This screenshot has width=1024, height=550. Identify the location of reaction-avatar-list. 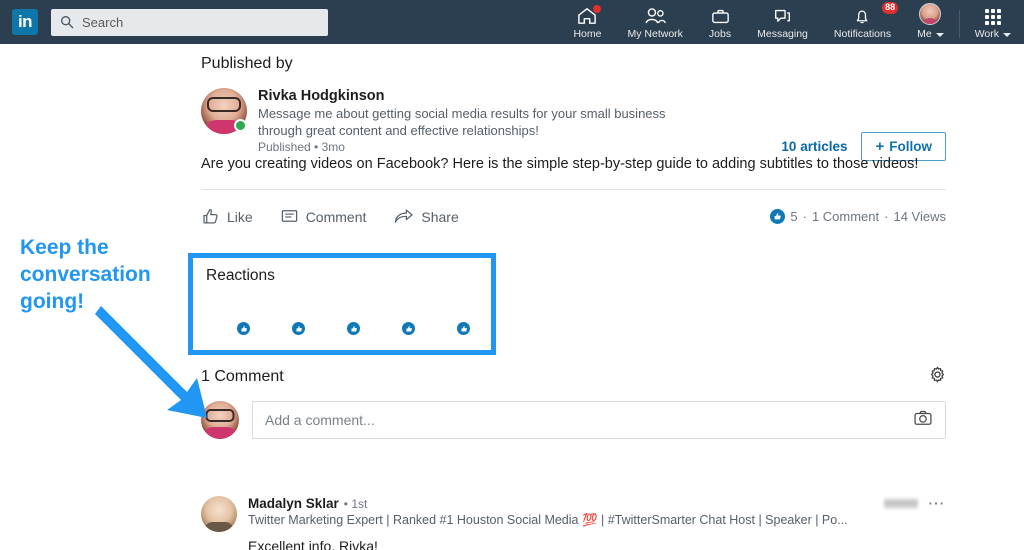
(348, 314).